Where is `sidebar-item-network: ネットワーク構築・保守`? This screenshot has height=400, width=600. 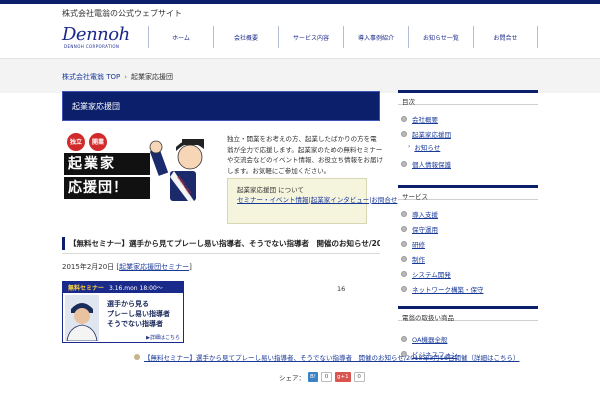 sidebar-item-network: ネットワーク構築・保守 is located at coordinates (468, 288).